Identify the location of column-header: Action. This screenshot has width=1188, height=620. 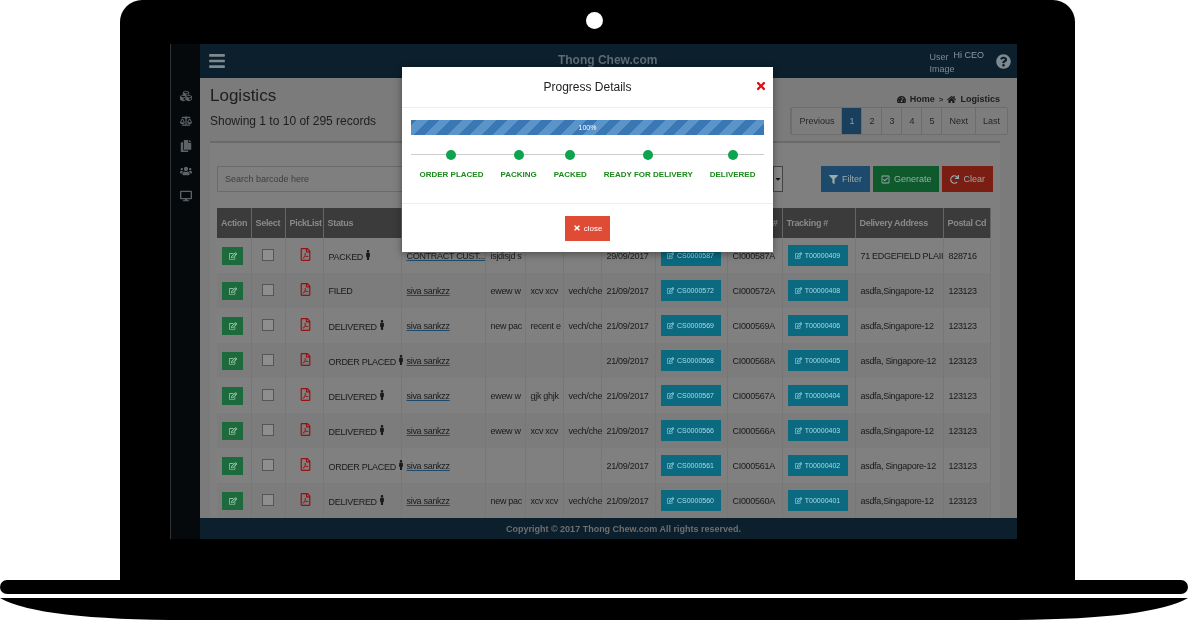
(234, 223).